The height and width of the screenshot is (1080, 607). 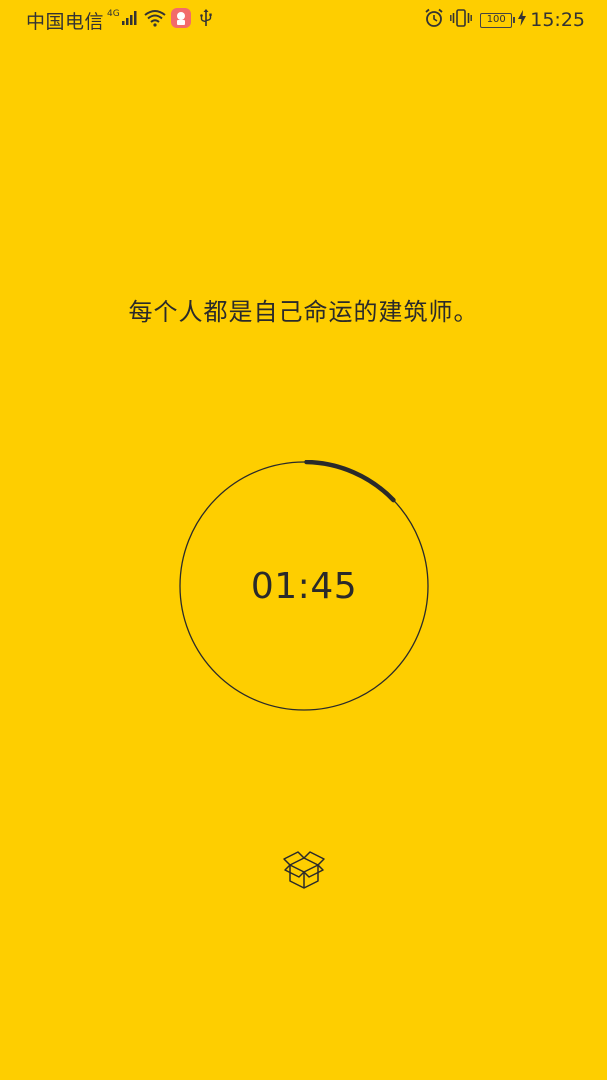 I want to click on status-bar-right: 100 15:25, so click(x=503, y=20).